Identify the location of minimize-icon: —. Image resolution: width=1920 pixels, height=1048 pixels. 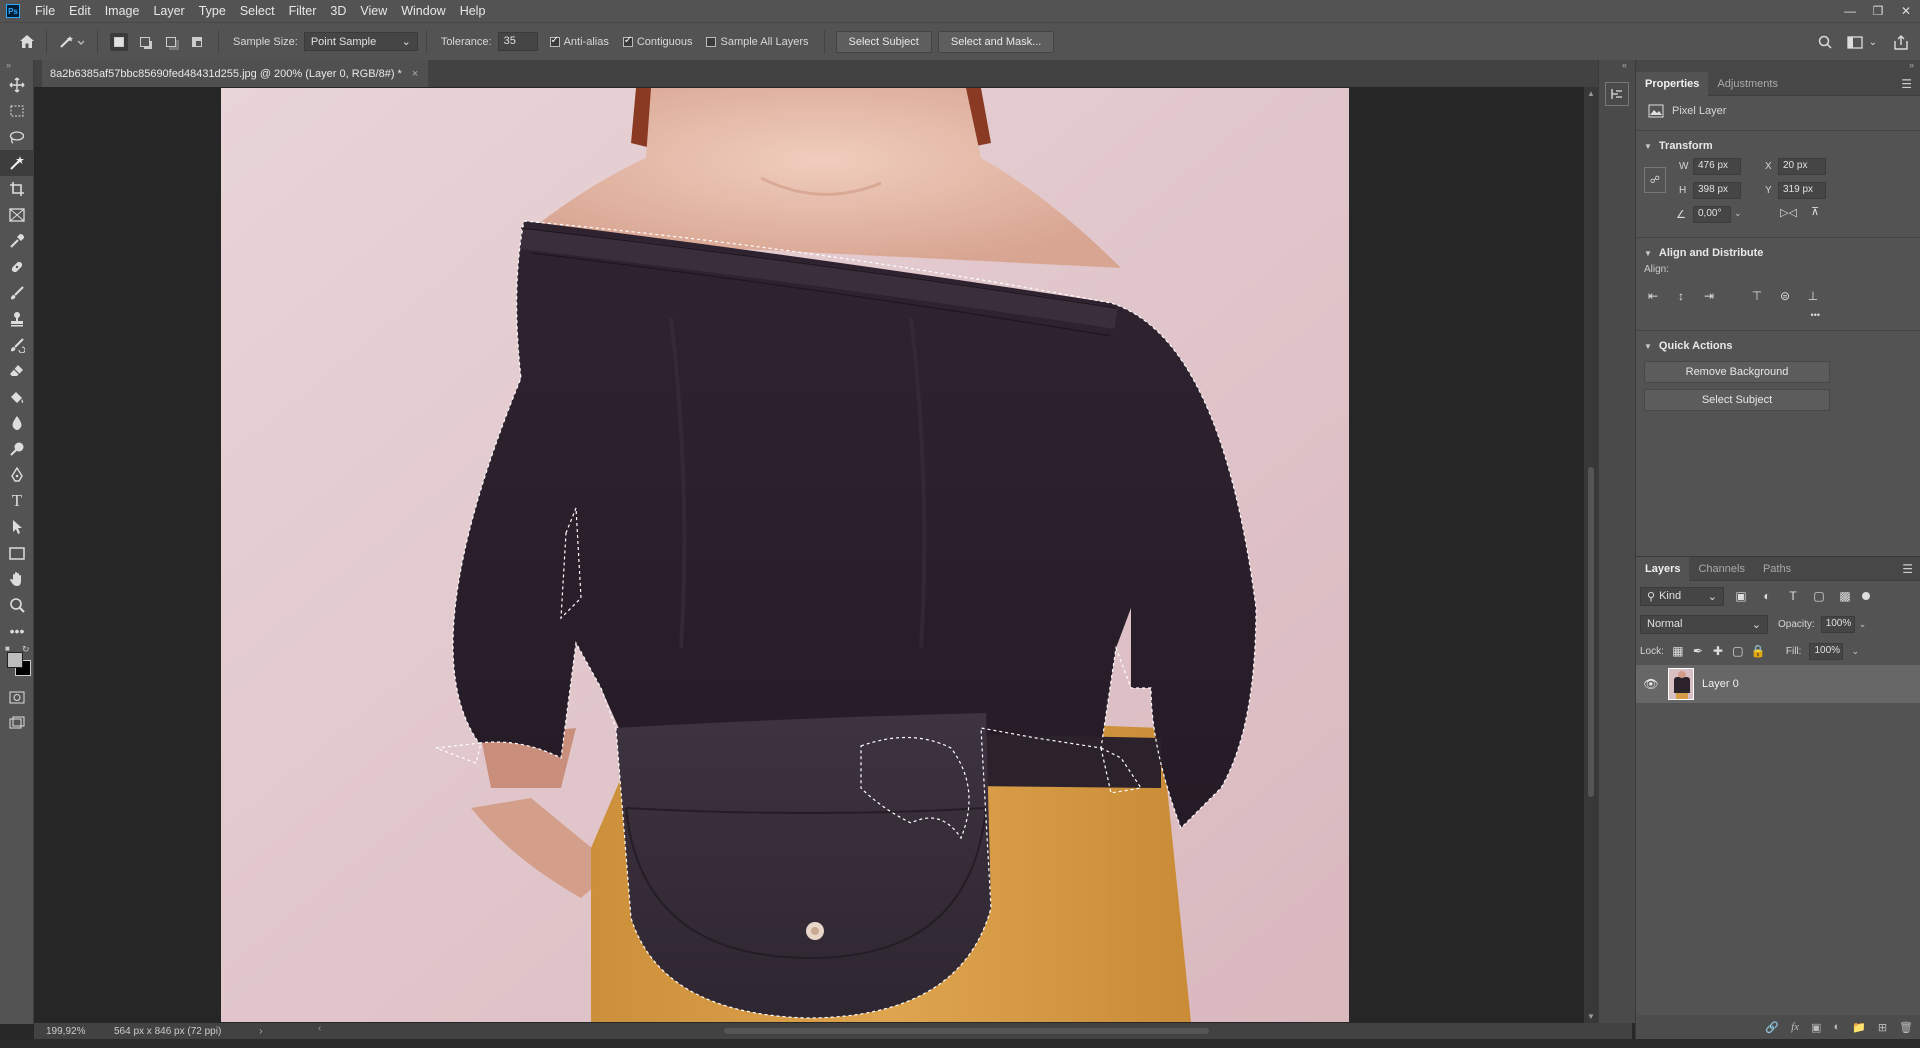
(1850, 11).